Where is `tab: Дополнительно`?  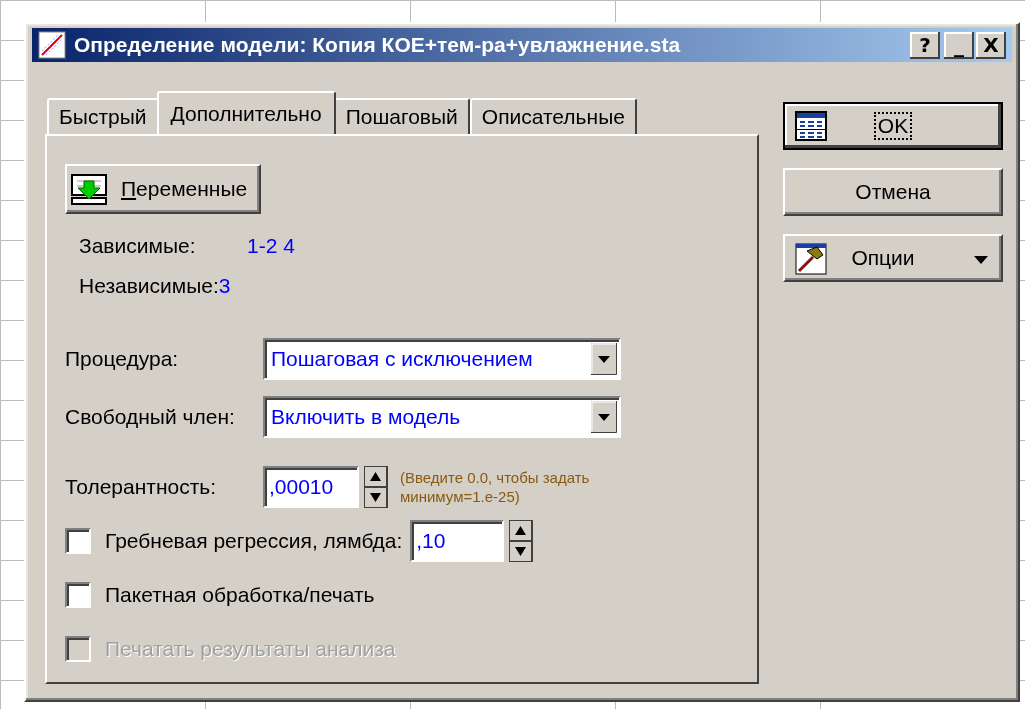 tab: Дополнительно is located at coordinates (246, 112).